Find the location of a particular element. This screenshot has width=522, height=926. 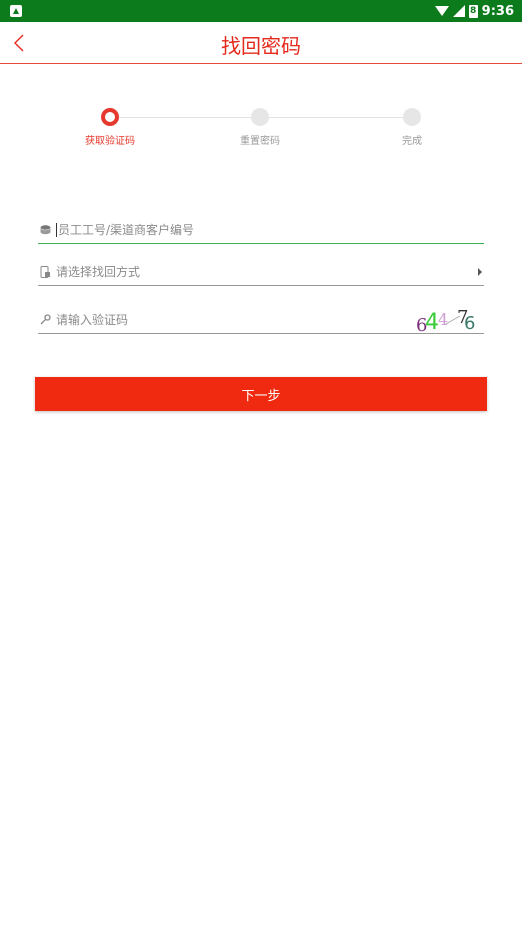

battery-digit: 8 is located at coordinates (473, 11).